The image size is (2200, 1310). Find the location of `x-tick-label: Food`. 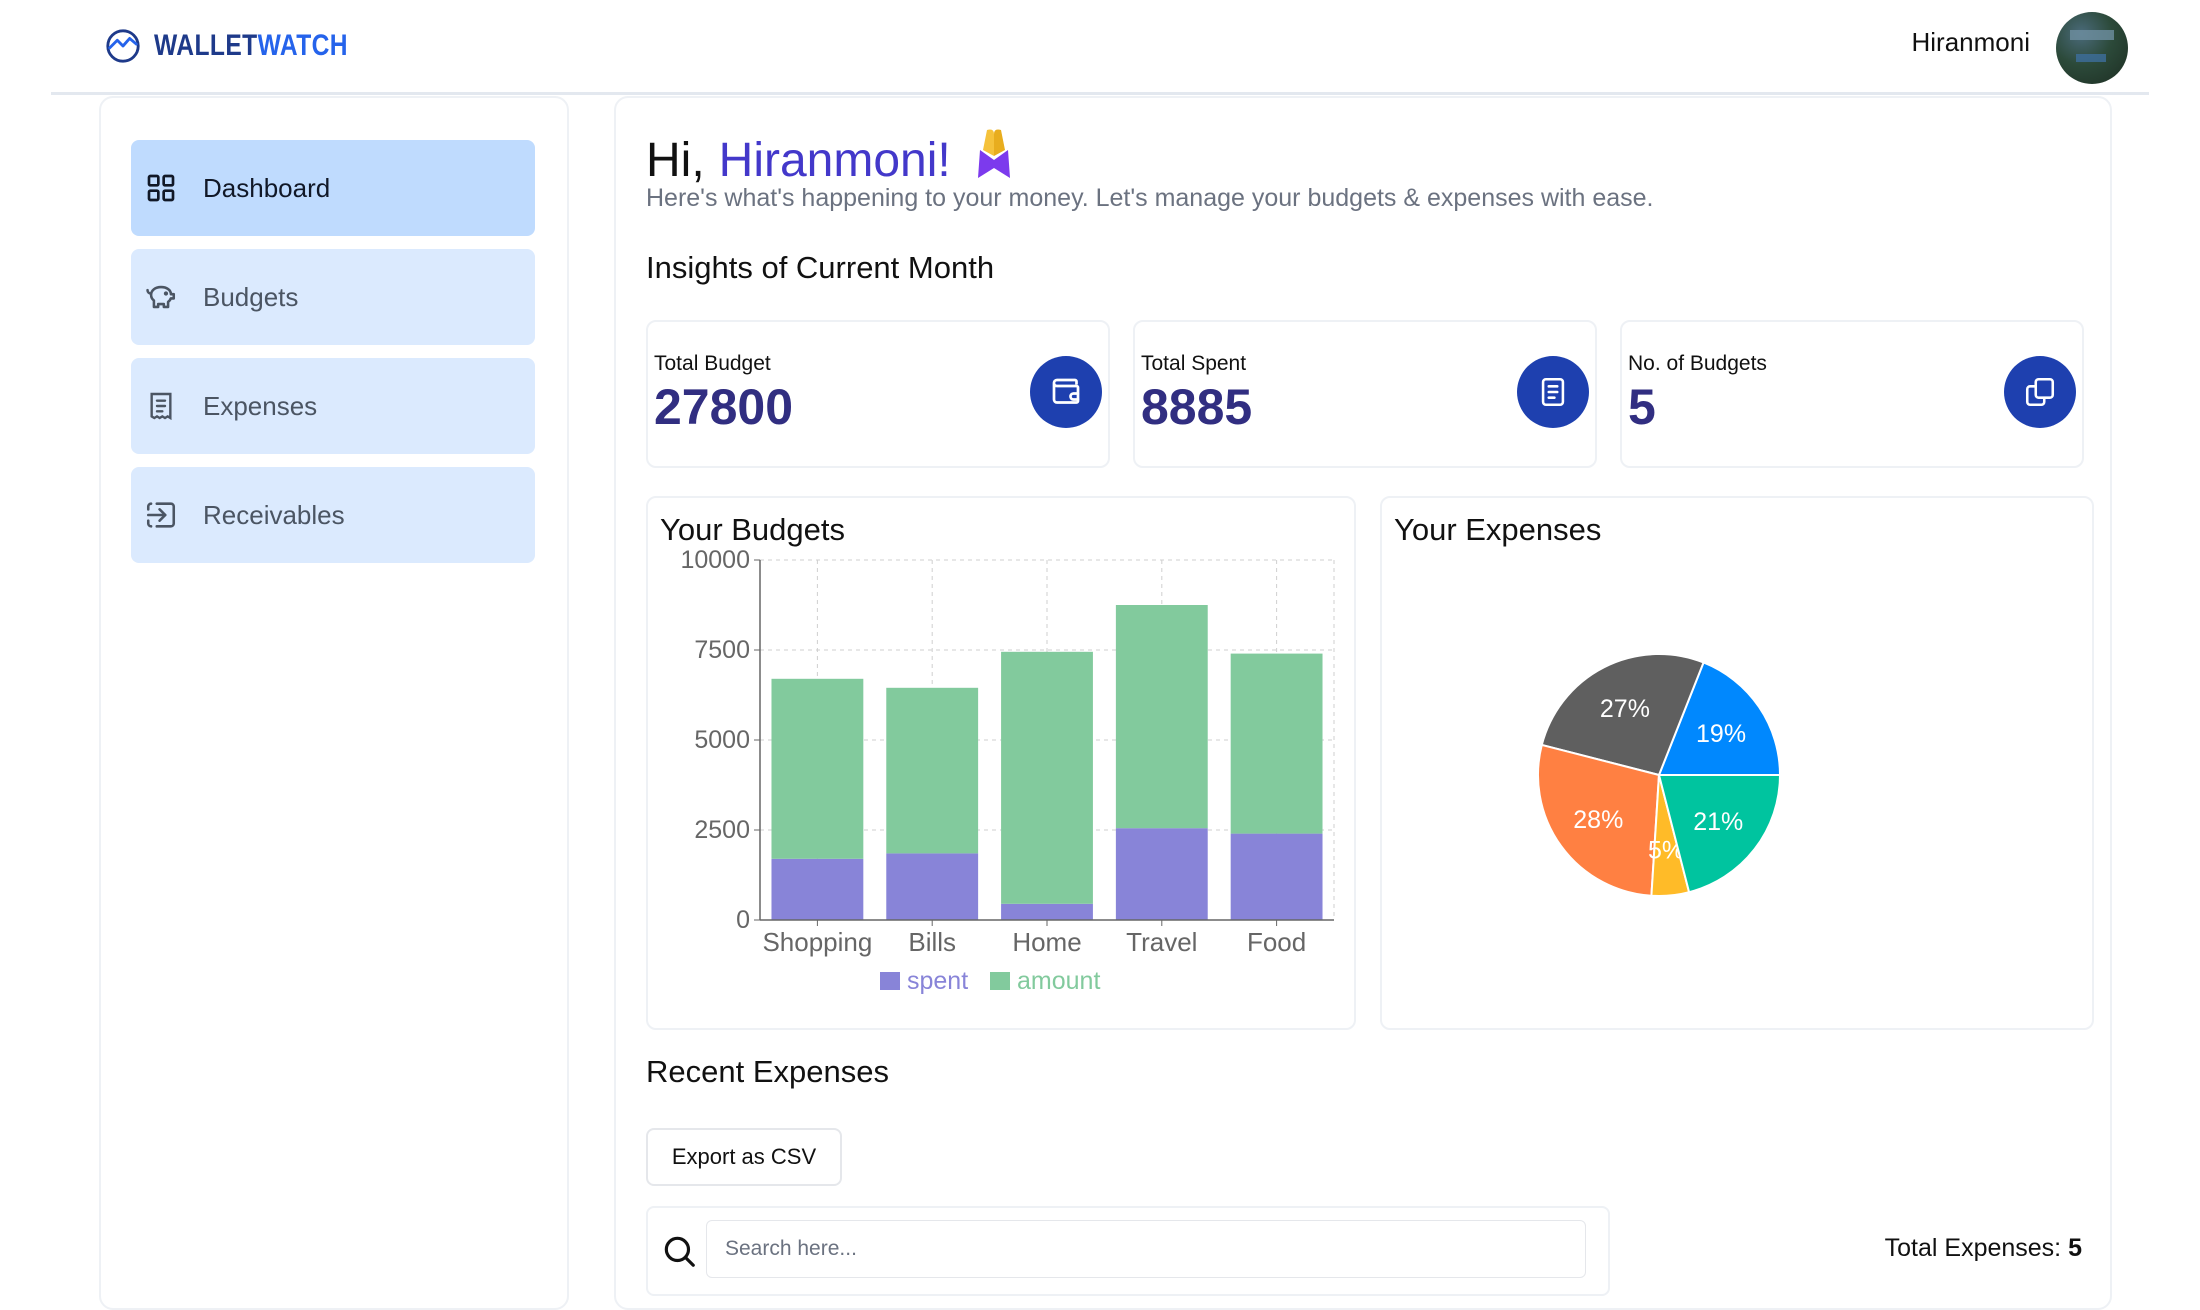

x-tick-label: Food is located at coordinates (1276, 942).